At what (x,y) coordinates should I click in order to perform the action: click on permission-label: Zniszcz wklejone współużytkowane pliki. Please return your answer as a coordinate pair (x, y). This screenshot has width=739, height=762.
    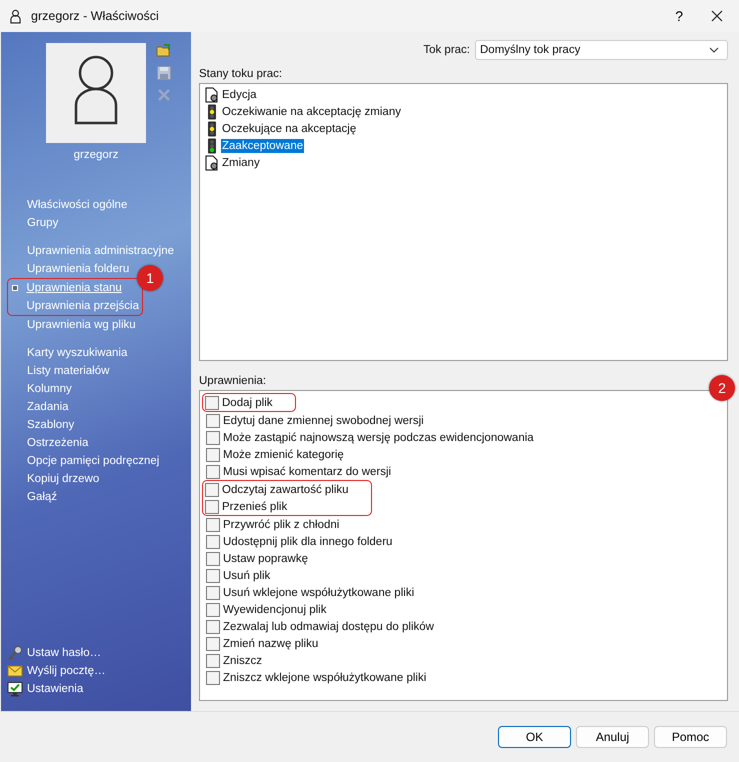
    Looking at the image, I should click on (324, 678).